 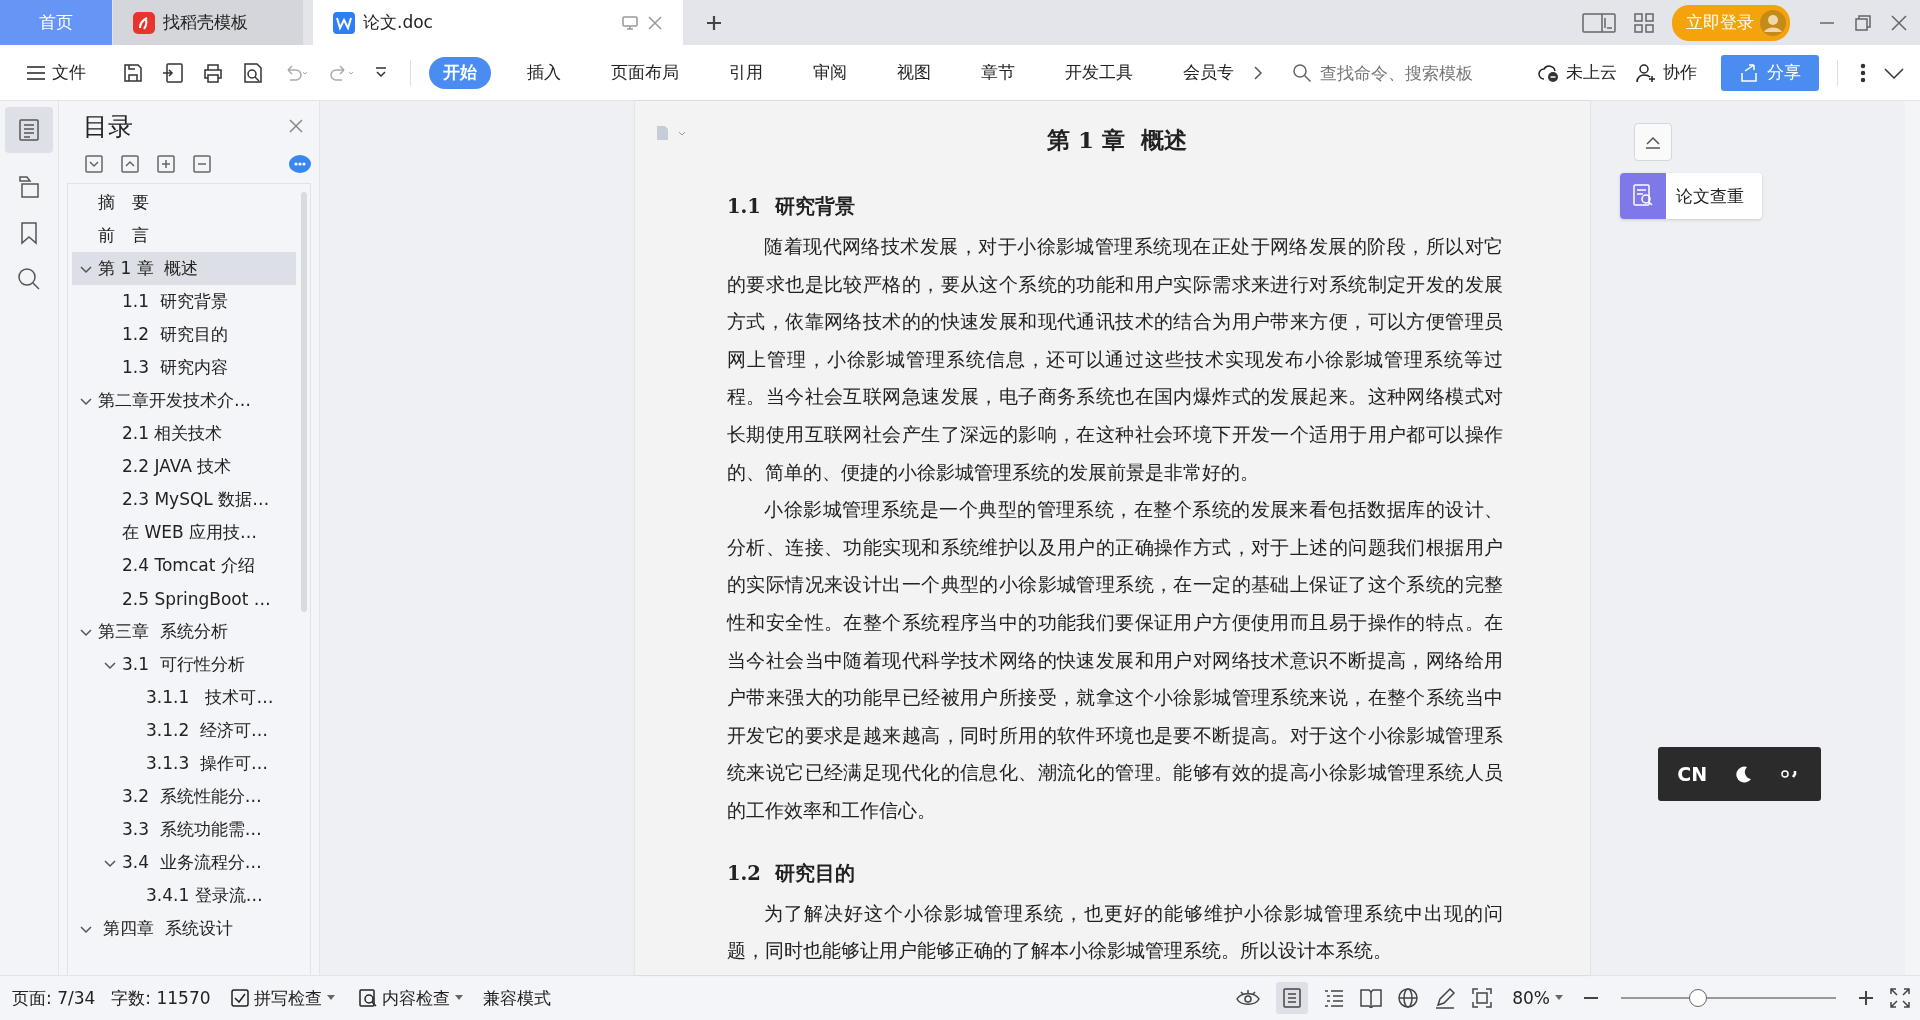 I want to click on ribbon-tab: 视图, so click(x=914, y=72).